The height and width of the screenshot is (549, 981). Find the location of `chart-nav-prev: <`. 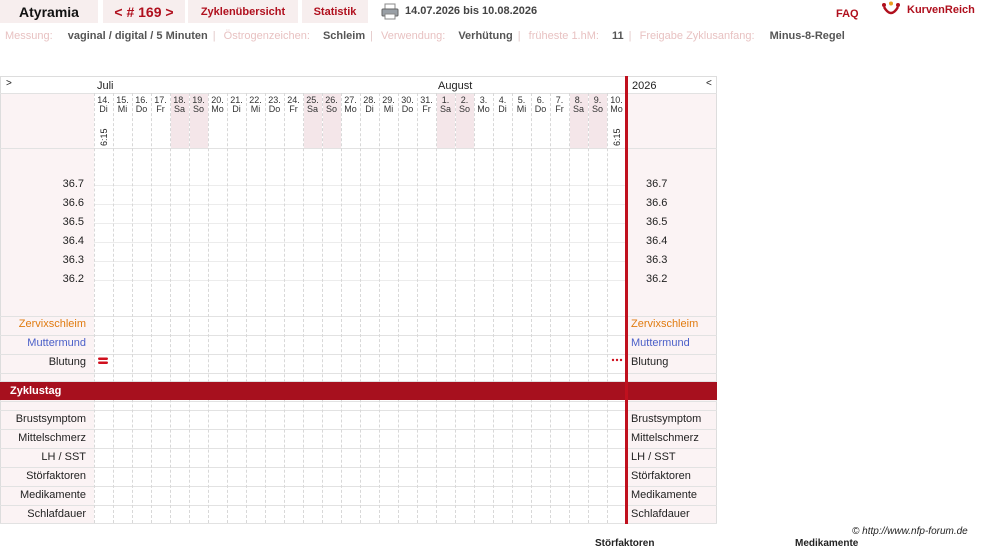

chart-nav-prev: < is located at coordinates (709, 83).